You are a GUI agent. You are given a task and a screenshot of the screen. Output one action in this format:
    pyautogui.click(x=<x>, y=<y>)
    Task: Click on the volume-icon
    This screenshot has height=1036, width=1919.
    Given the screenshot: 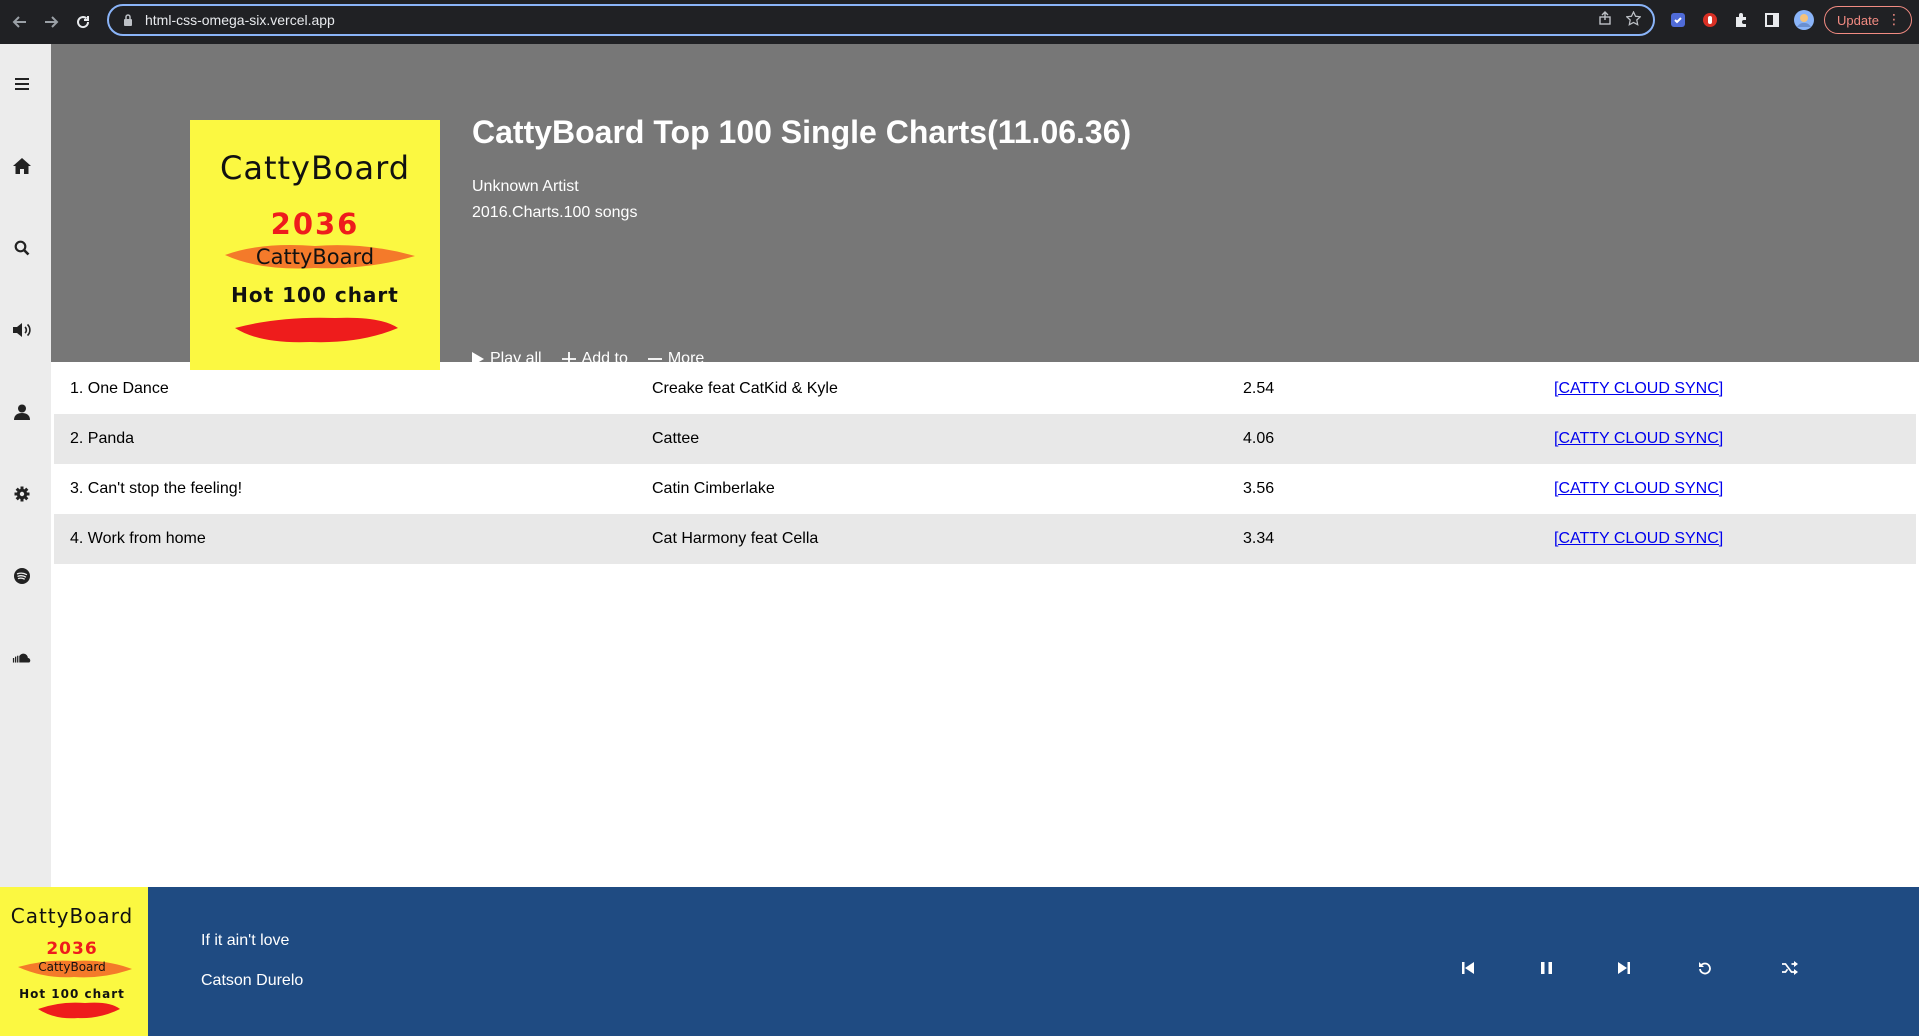 What is the action you would take?
    pyautogui.click(x=22, y=330)
    